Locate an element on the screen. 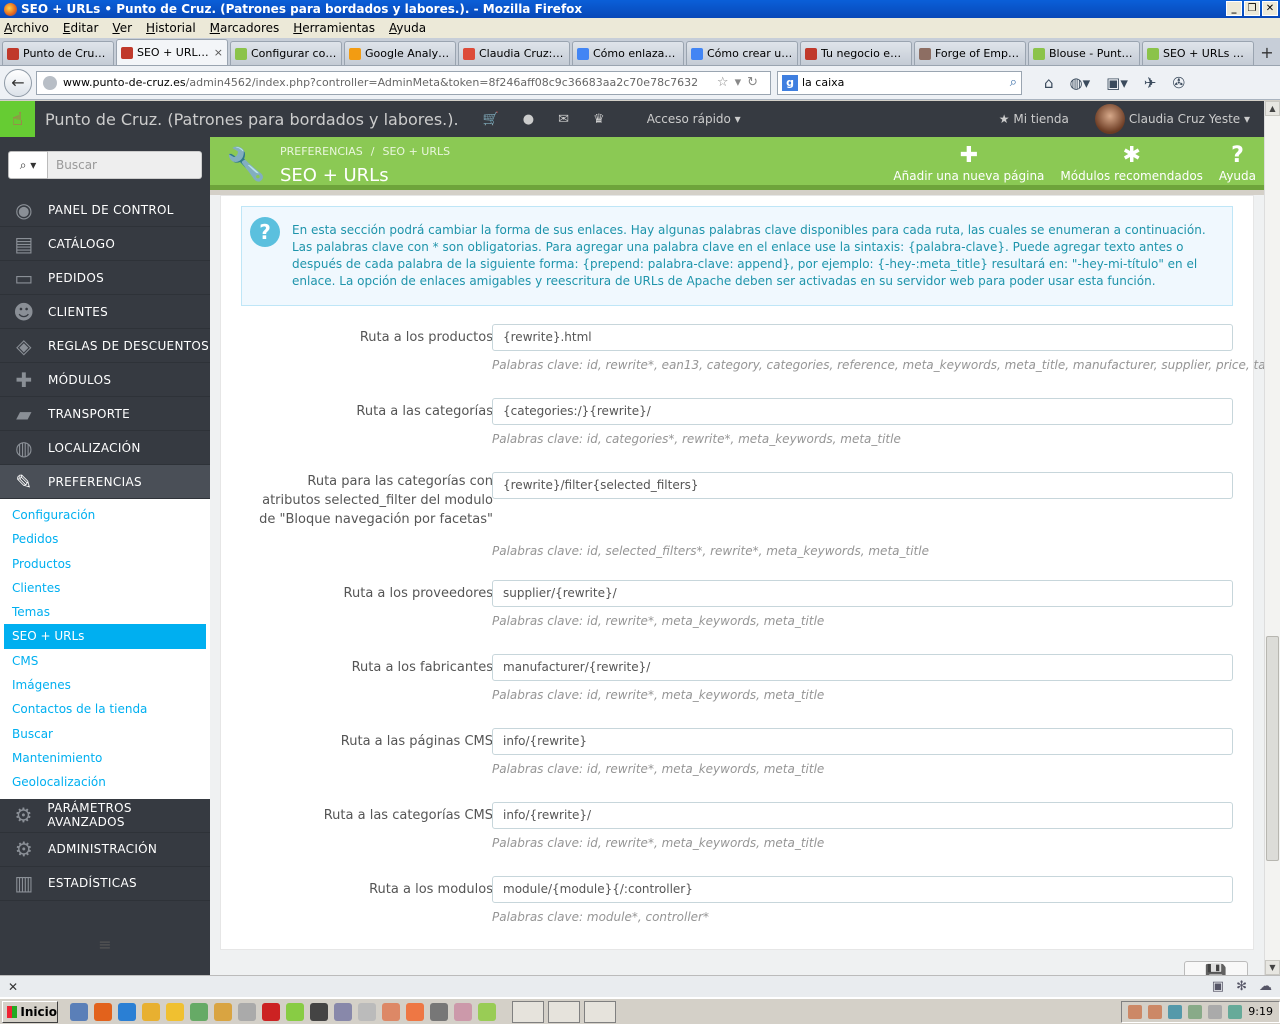  doc-icon is located at coordinates (463, 1011).